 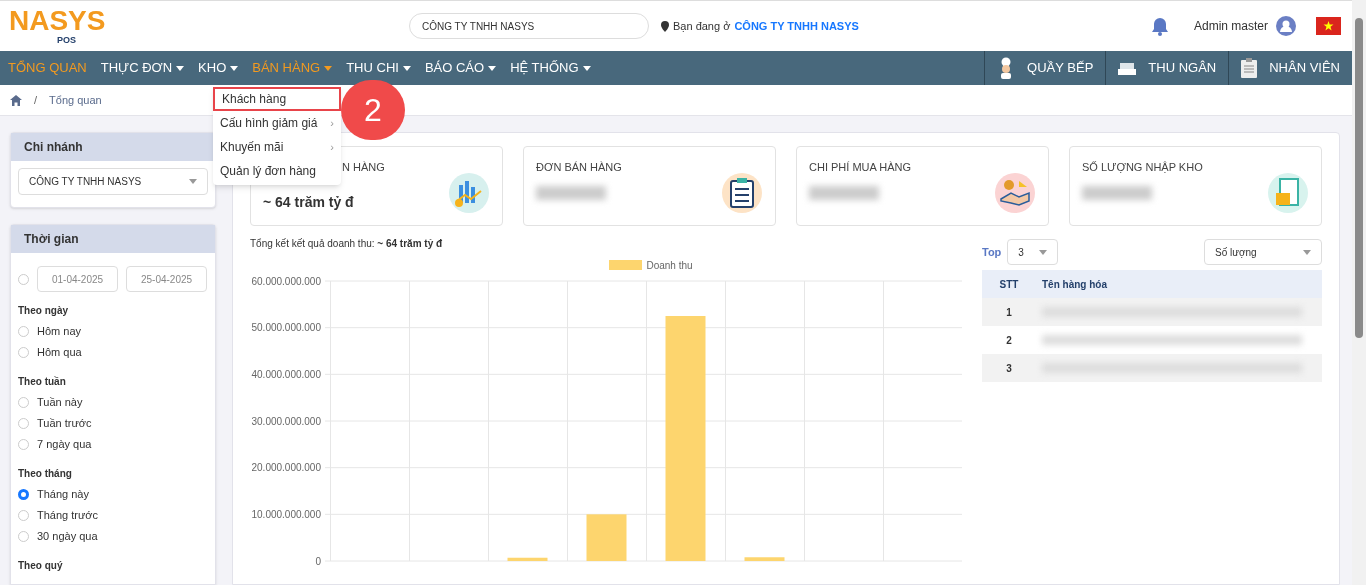 What do you see at coordinates (75, 100) in the screenshot?
I see `breadcrumb-link: Tổng quan` at bounding box center [75, 100].